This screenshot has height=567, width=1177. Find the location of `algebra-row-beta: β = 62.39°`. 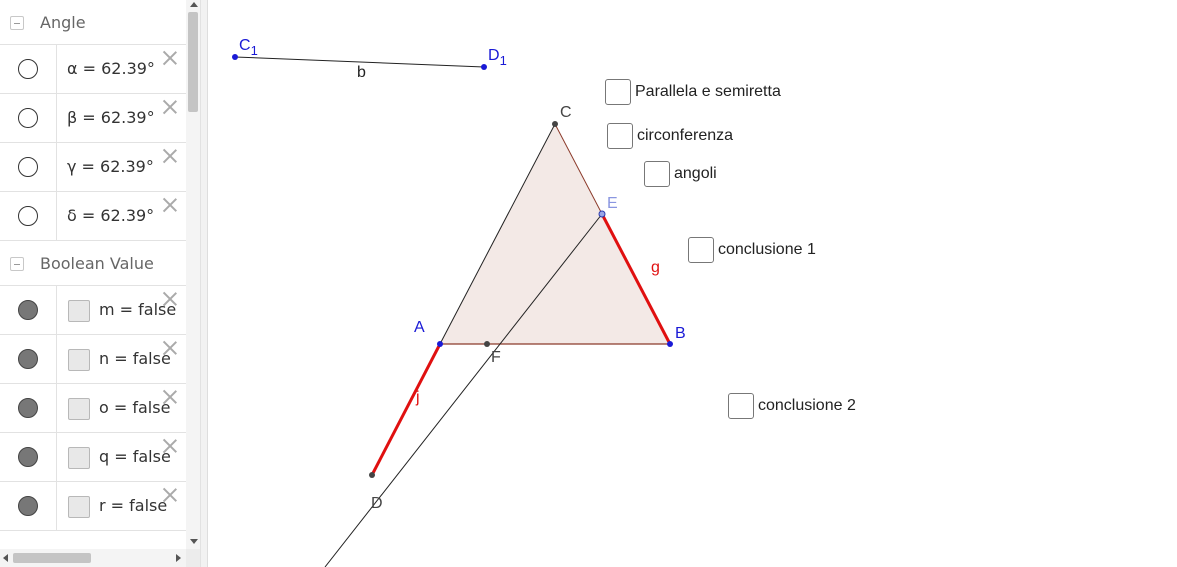

algebra-row-beta: β = 62.39° is located at coordinates (93, 118).